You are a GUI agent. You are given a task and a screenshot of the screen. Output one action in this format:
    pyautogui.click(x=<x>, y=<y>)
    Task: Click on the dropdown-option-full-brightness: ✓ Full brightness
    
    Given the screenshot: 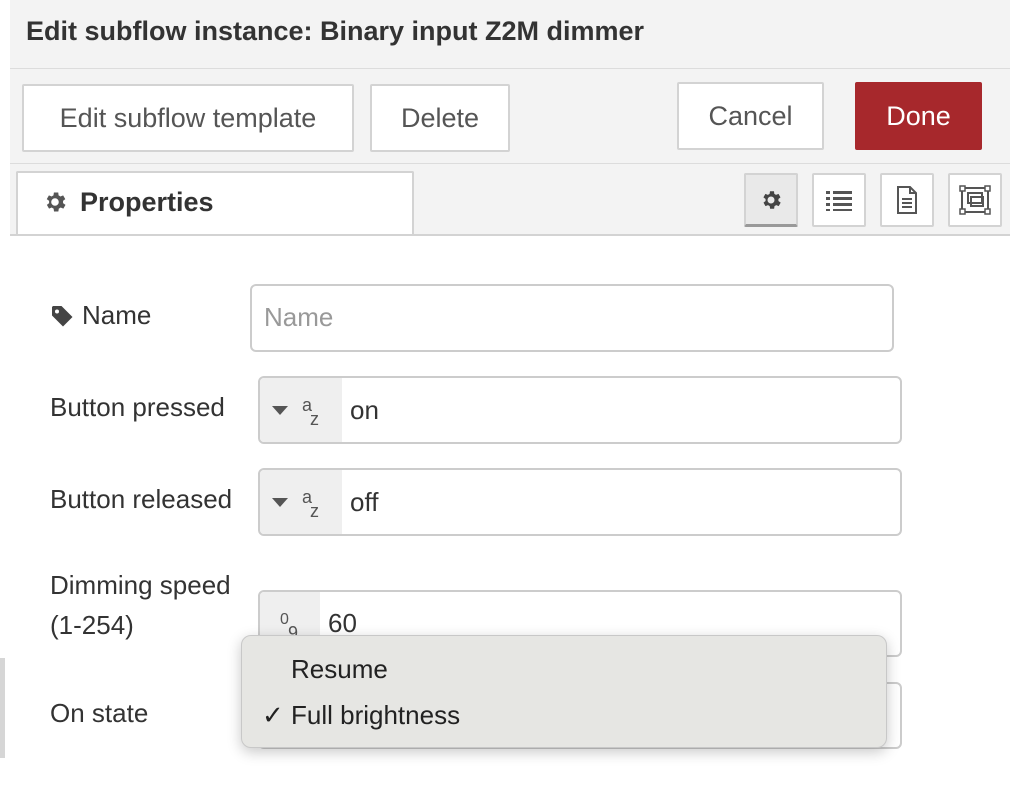 What is the action you would take?
    pyautogui.click(x=564, y=715)
    